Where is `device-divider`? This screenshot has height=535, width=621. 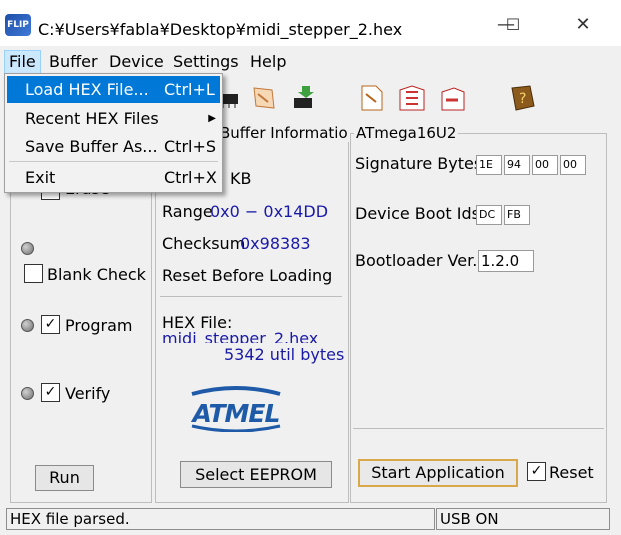 device-divider is located at coordinates (478, 428).